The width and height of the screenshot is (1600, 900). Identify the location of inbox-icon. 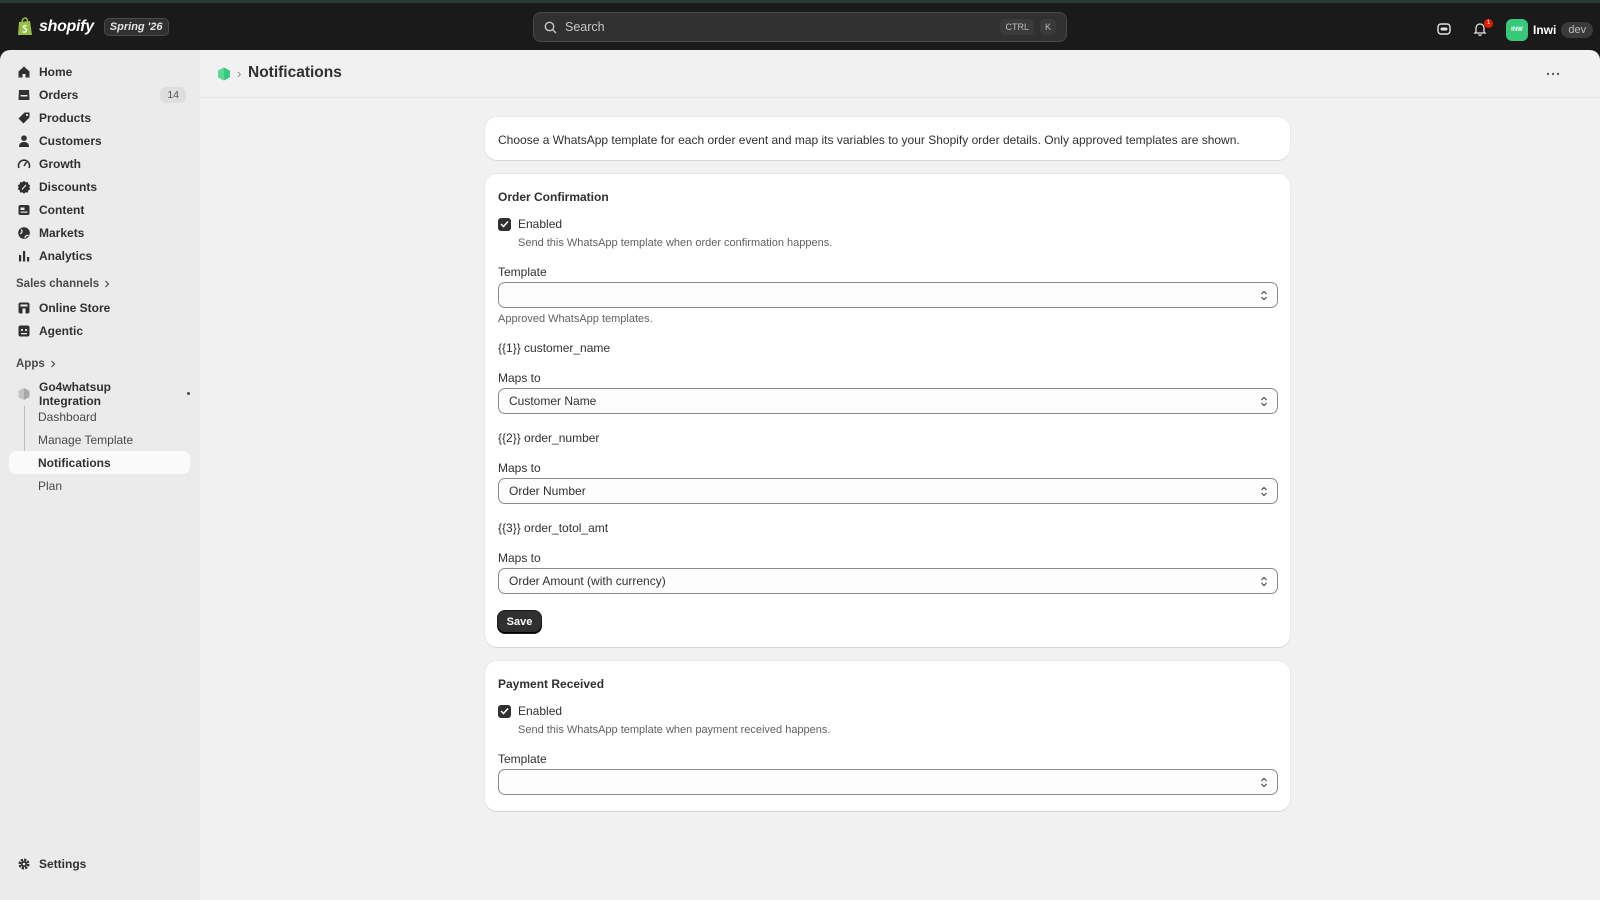
(24, 94).